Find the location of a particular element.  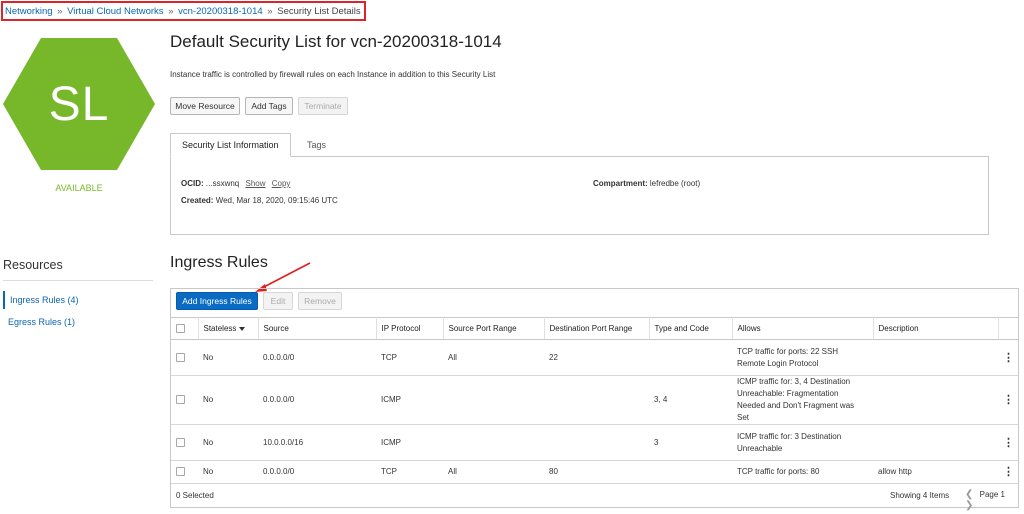

hexagon-icon: SL is located at coordinates (79, 104).